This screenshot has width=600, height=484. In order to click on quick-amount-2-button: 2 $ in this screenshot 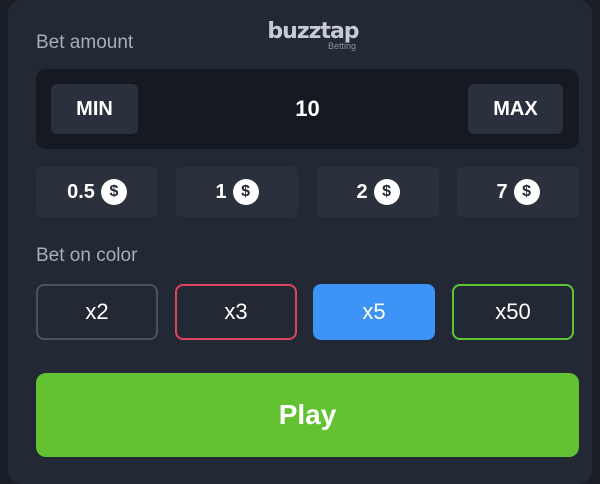, I will do `click(378, 192)`.